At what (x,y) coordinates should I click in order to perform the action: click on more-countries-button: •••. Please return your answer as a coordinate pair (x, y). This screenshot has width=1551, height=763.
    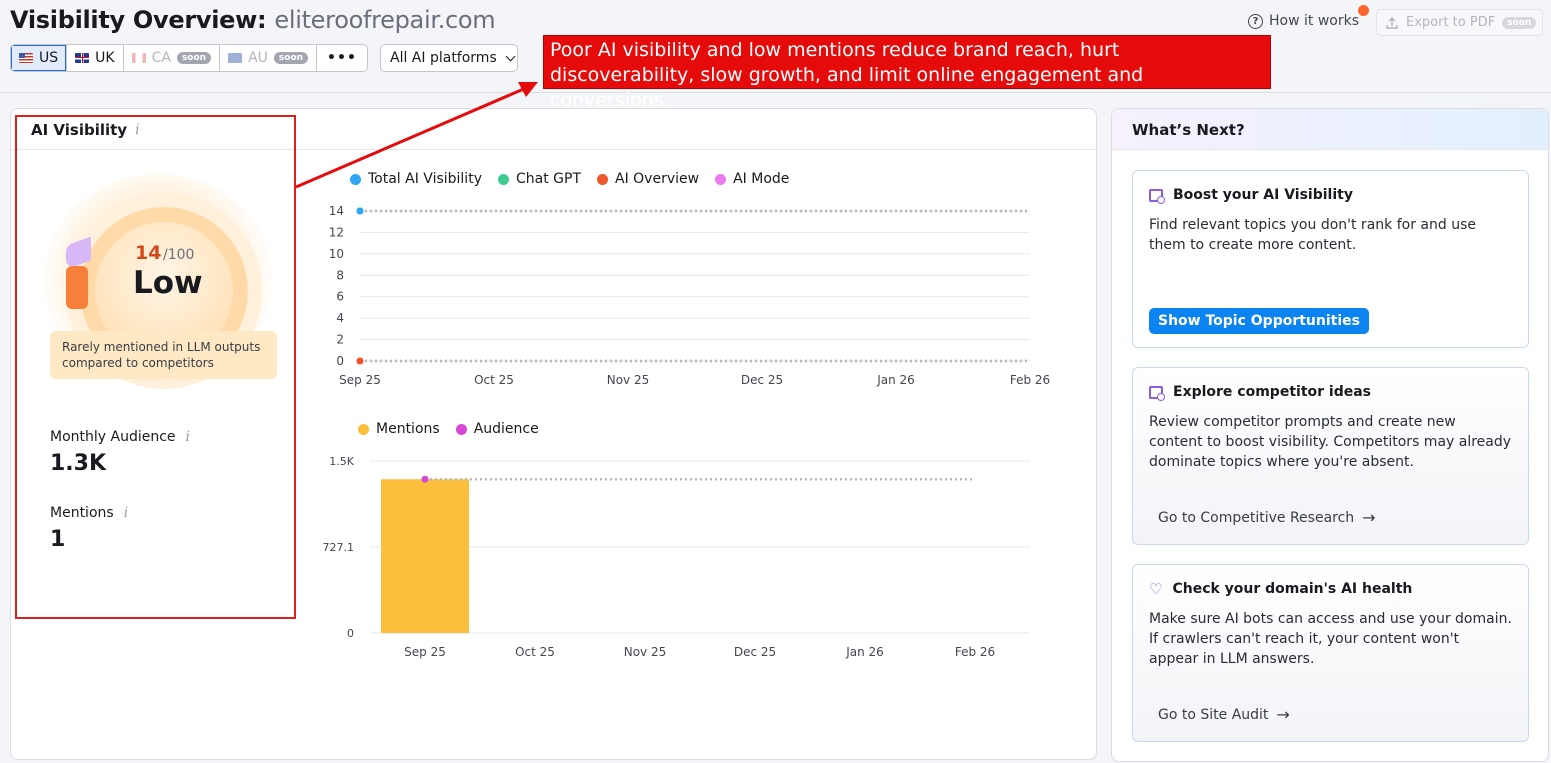
    Looking at the image, I should click on (342, 58).